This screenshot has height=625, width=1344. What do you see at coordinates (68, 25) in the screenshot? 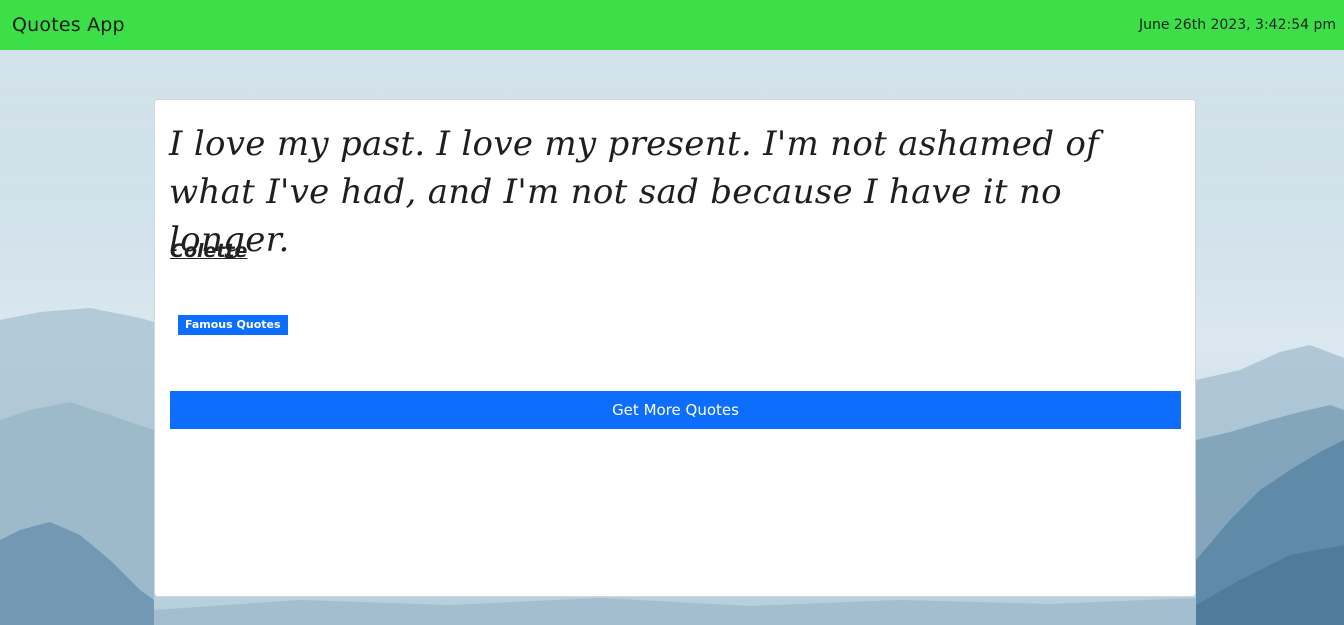
I see `app-brand: Quotes App` at bounding box center [68, 25].